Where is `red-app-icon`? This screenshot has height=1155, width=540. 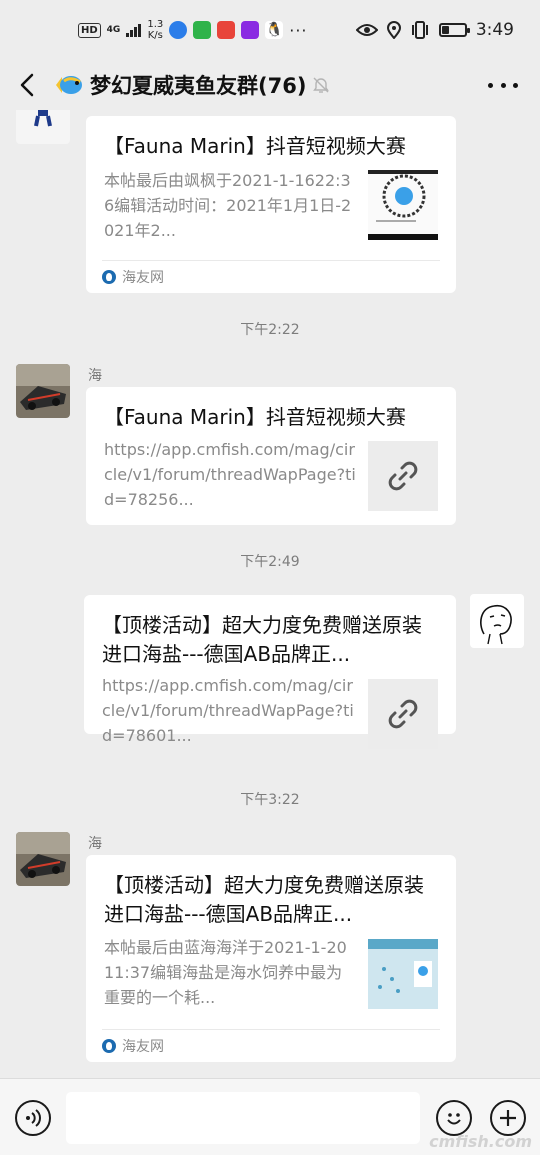
red-app-icon is located at coordinates (226, 30).